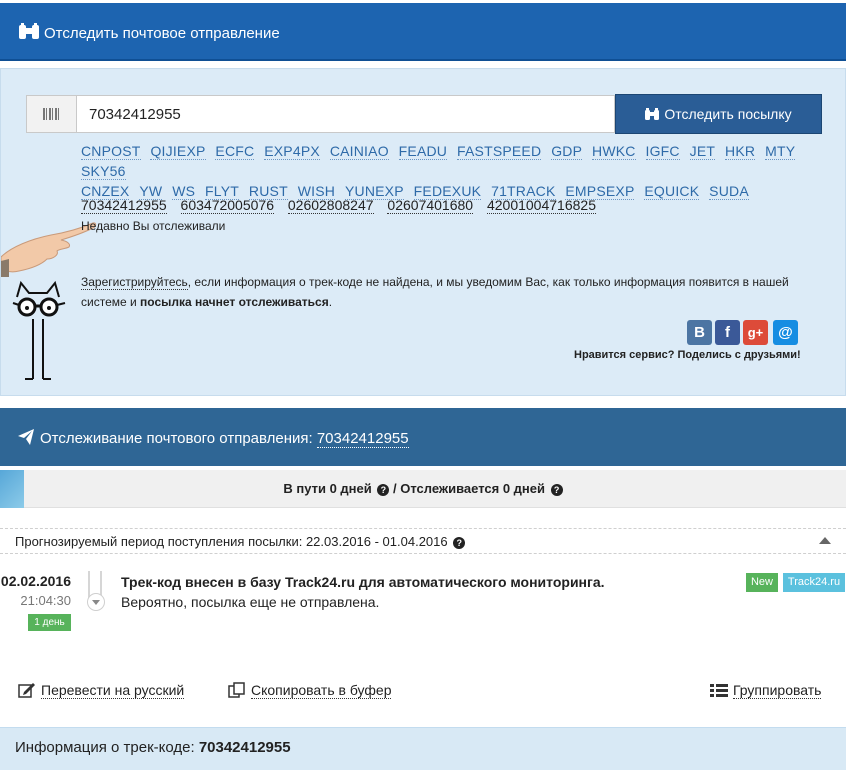 The width and height of the screenshot is (852, 770). Describe the element at coordinates (567, 151) in the screenshot. I see `carrier-link: GDP` at that location.